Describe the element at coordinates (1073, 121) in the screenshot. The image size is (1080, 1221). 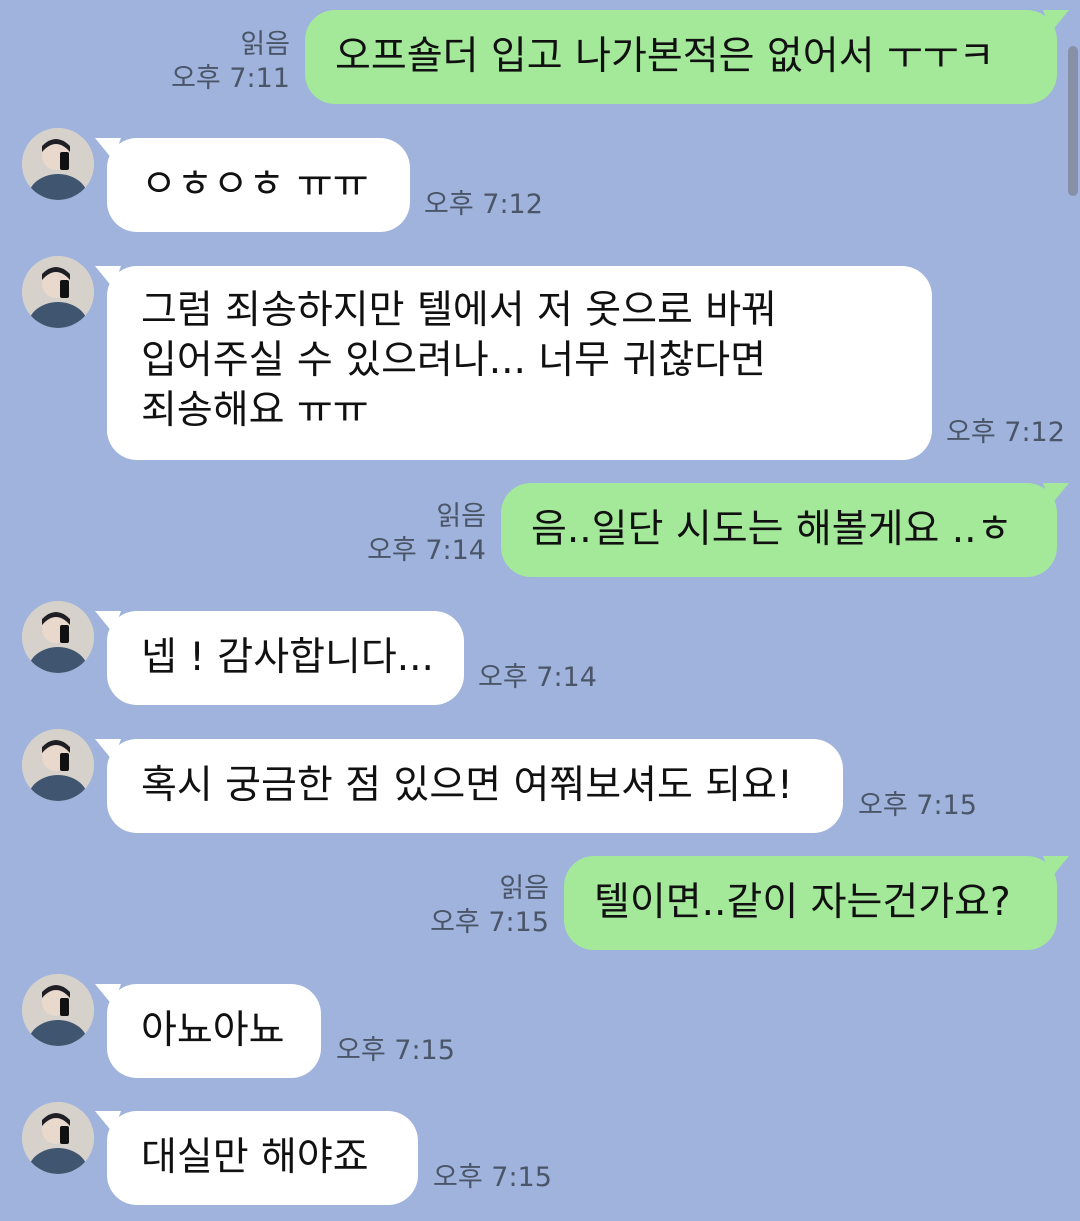
I see `scrollbar` at that location.